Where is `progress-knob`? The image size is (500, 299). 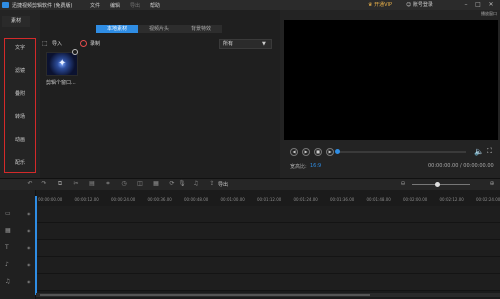 progress-knob is located at coordinates (337, 151).